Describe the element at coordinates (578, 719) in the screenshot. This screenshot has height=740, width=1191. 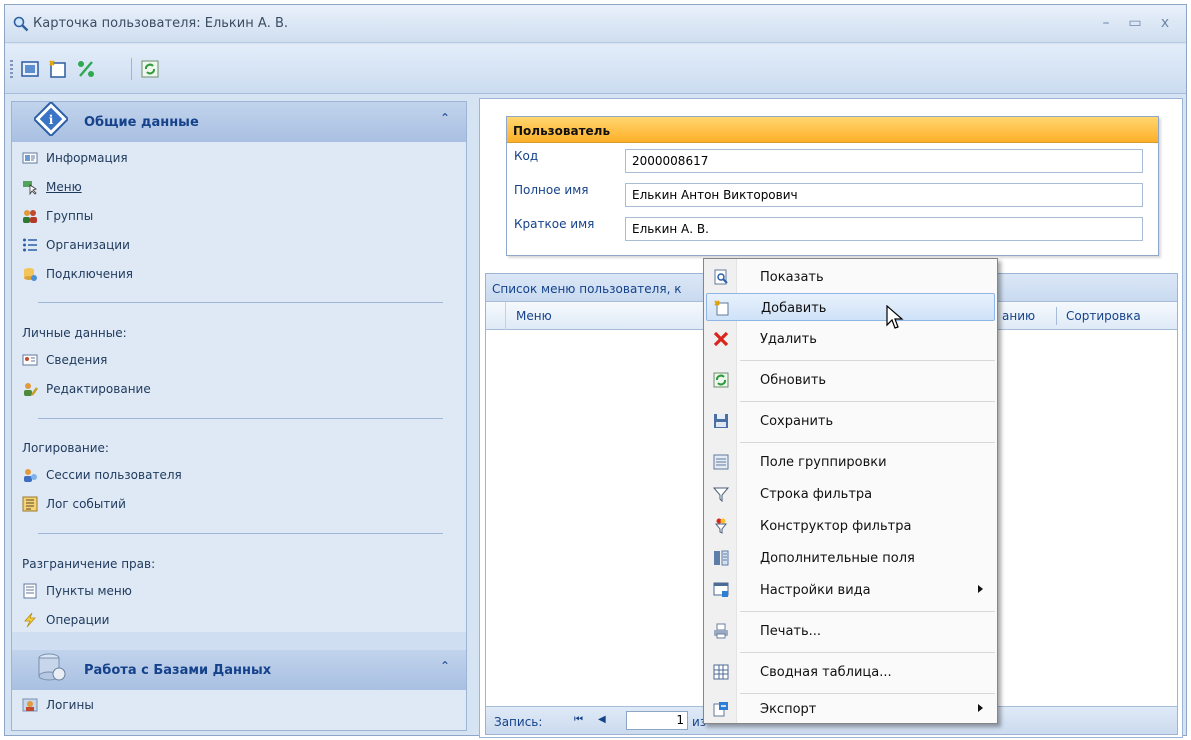
I see `first-record-icon: ⏮` at that location.